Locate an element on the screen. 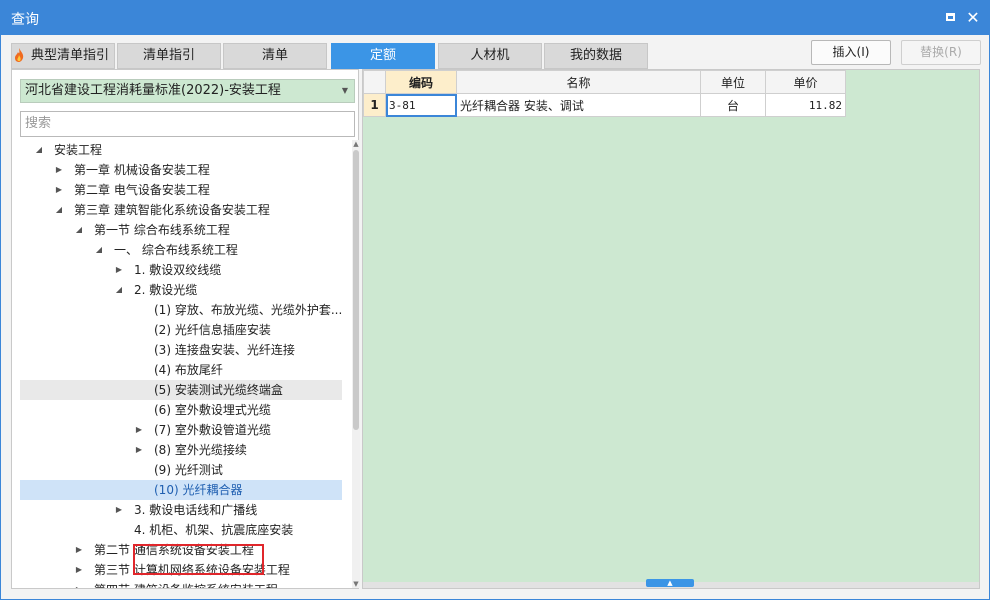  tab-quota: 定额 is located at coordinates (383, 56).